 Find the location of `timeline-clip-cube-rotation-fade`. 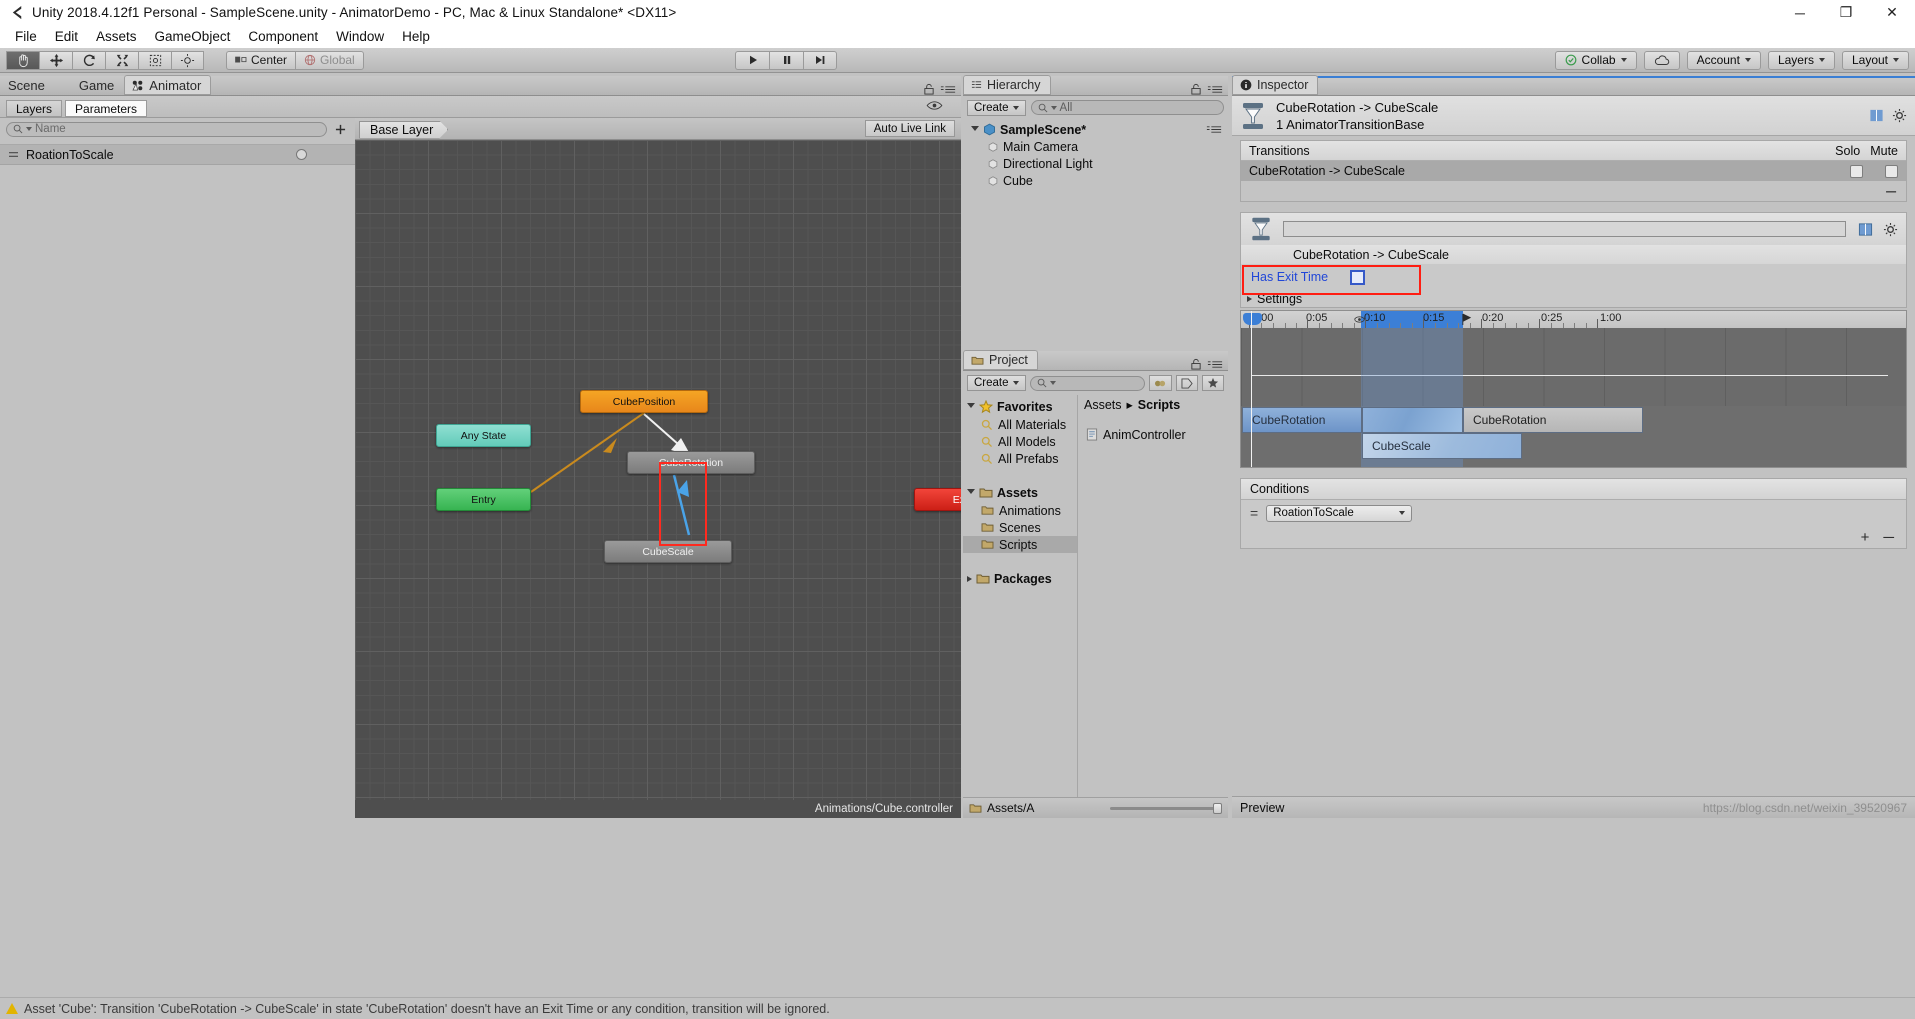

timeline-clip-cube-rotation-fade is located at coordinates (1412, 420).